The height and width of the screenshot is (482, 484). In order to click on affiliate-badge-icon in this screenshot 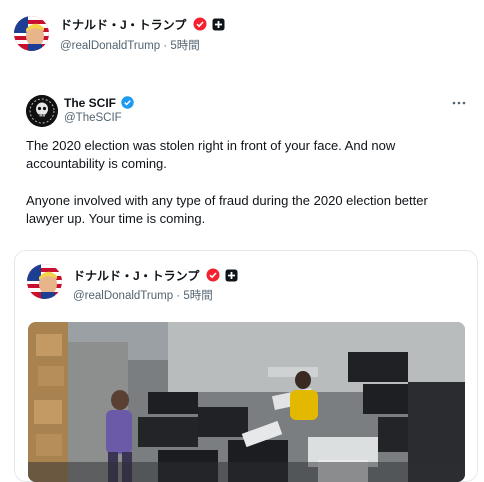, I will do `click(200, 25)`.